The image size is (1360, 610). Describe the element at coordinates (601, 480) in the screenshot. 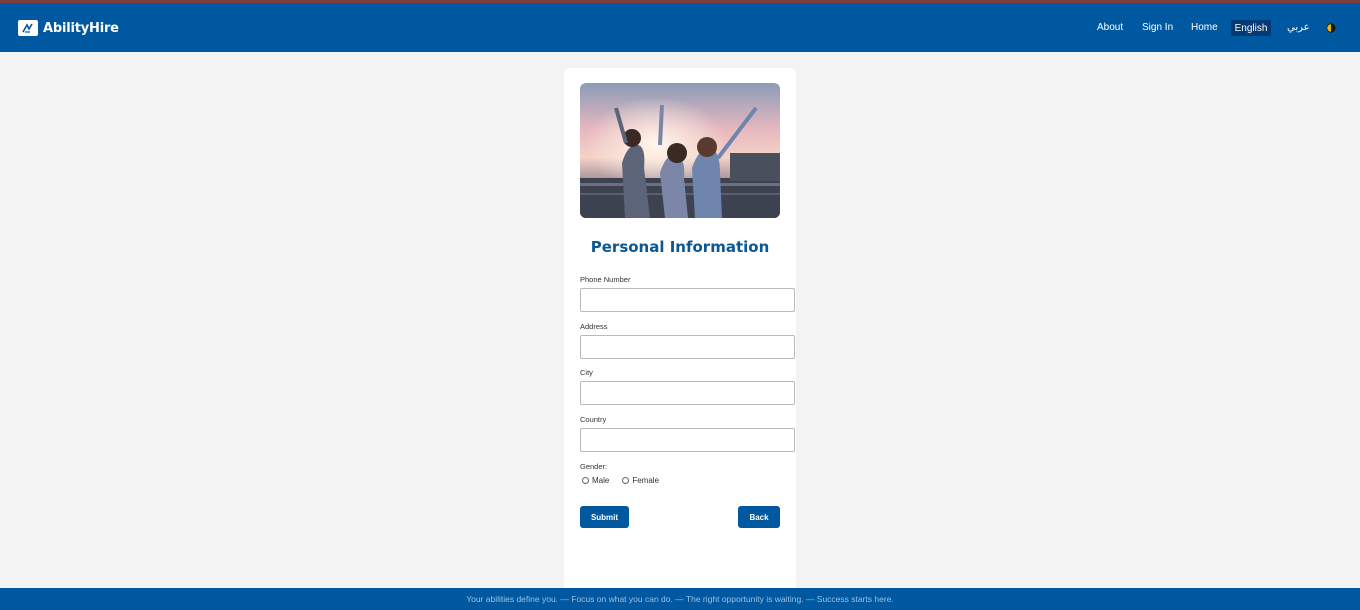

I see `male-radio-label: Male` at that location.